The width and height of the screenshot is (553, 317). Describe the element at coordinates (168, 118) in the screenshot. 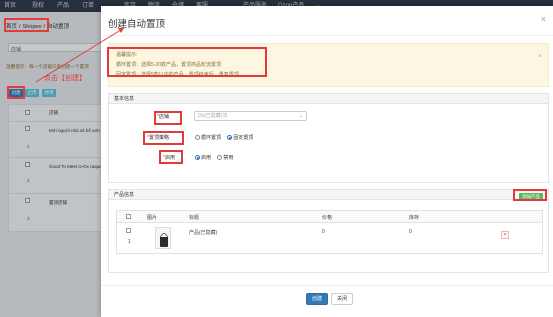

I see `annotation-box-shop` at that location.